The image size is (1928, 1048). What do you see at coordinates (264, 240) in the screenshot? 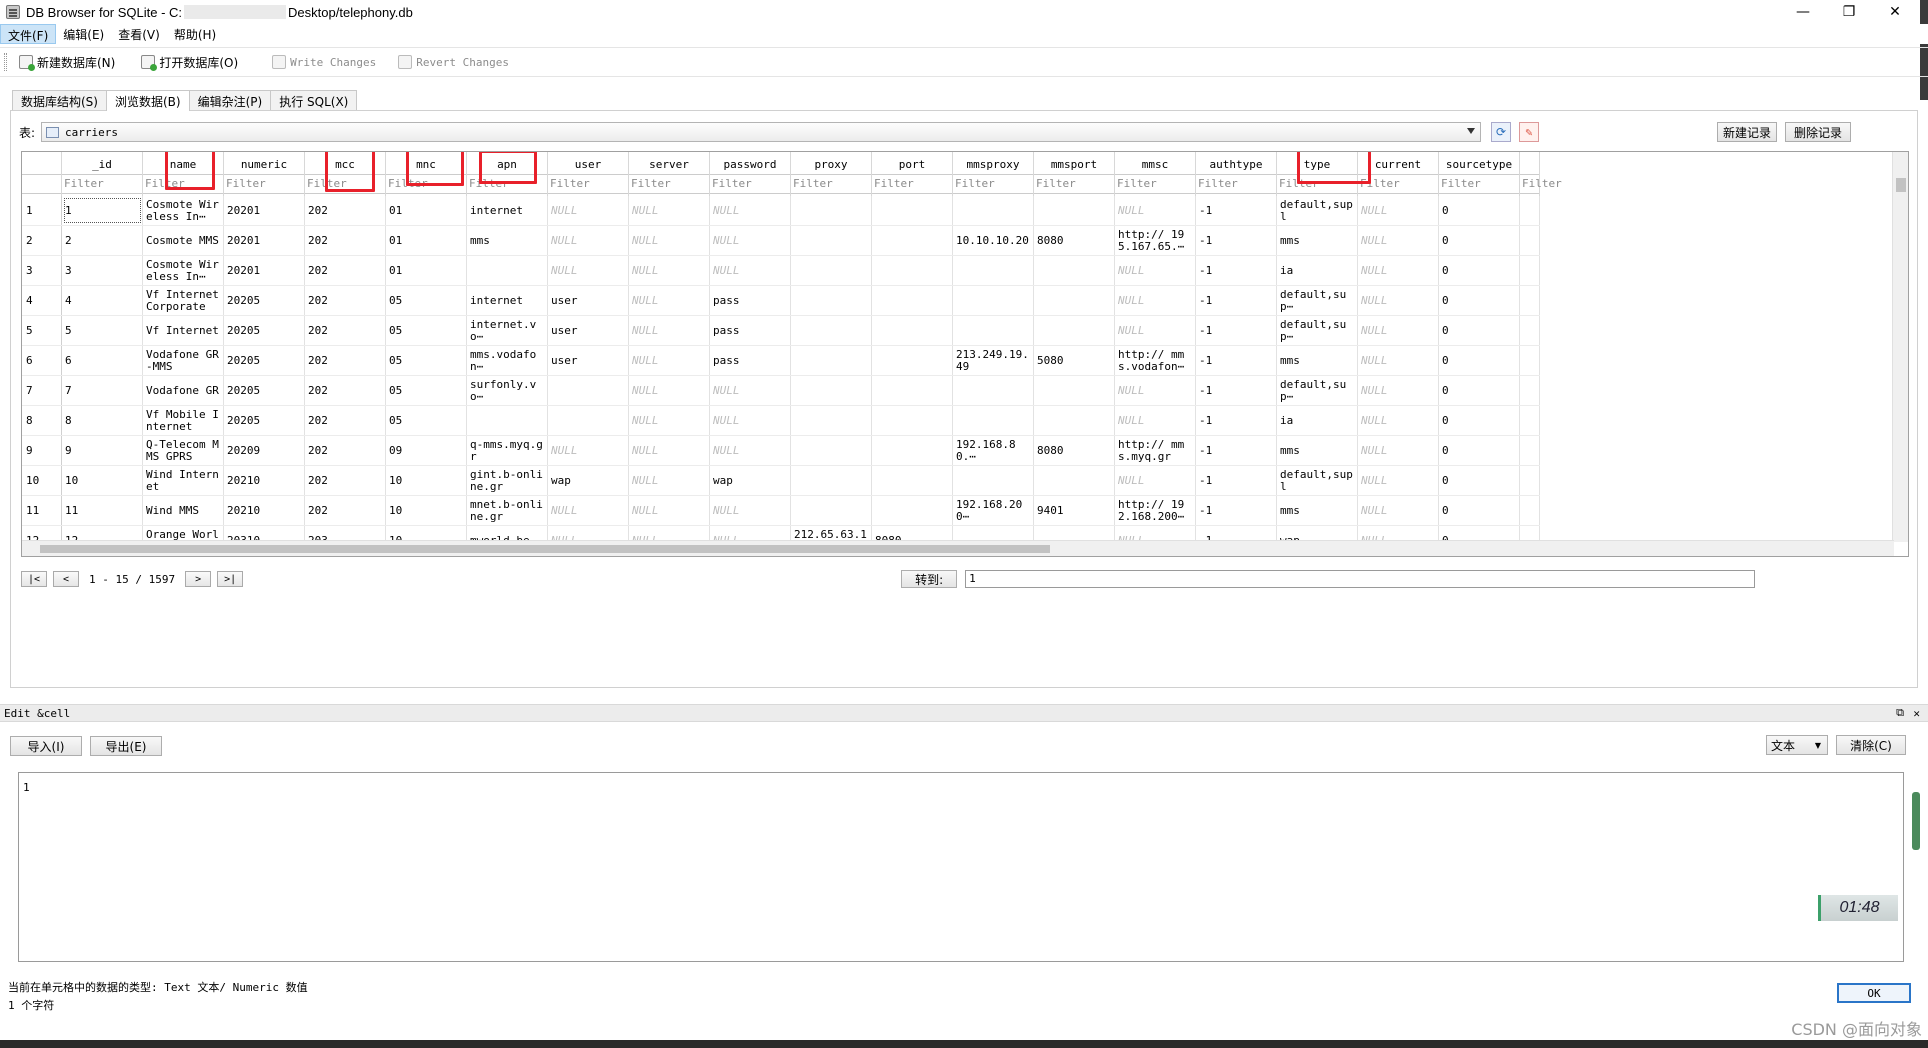
I see `table-cell: 20201` at bounding box center [264, 240].